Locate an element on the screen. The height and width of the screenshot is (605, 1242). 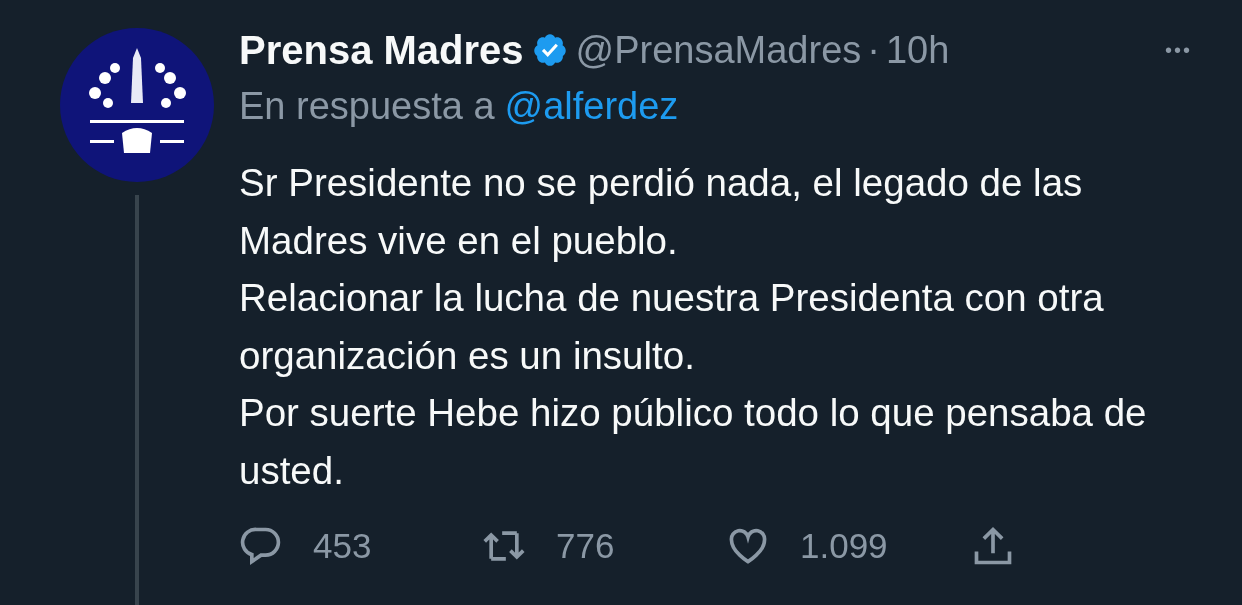
author-name: Prensa Madres is located at coordinates (381, 50).